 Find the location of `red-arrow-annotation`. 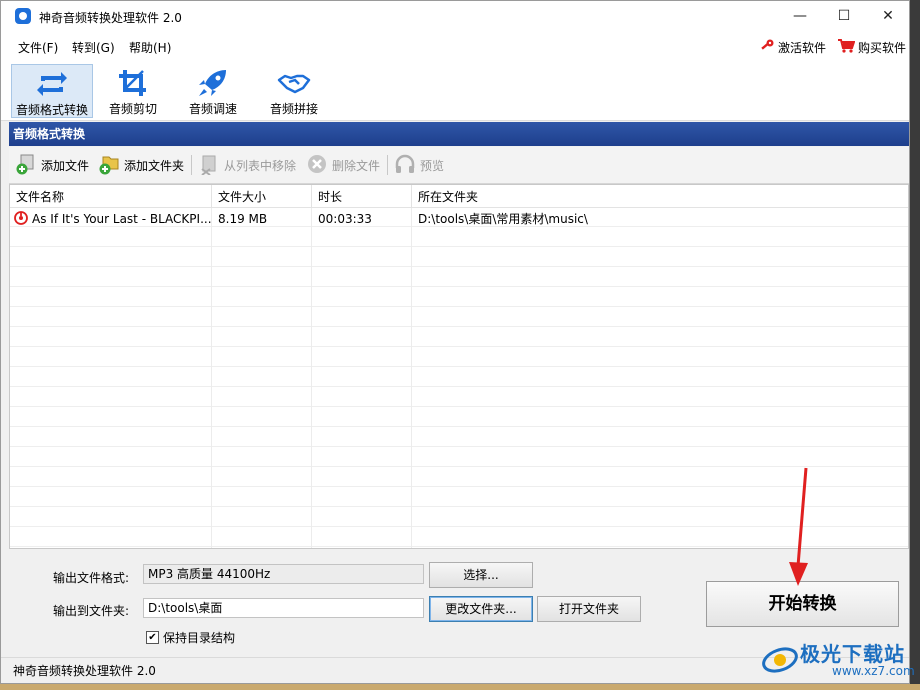

red-arrow-annotation is located at coordinates (798, 526).